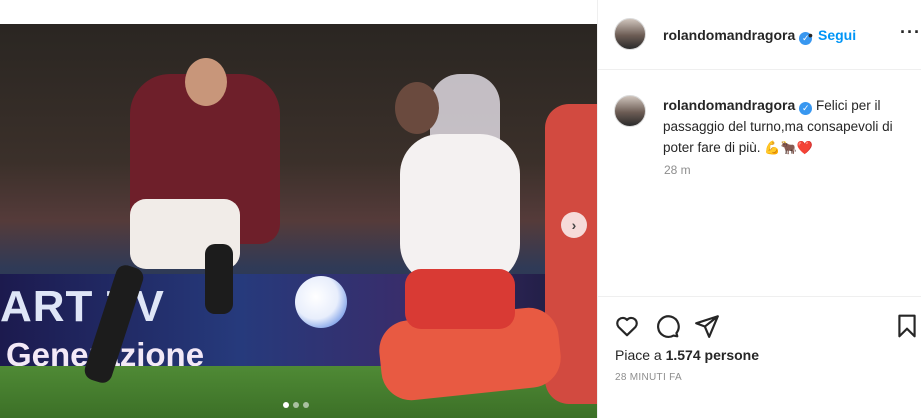 Image resolution: width=921 pixels, height=418 pixels. Describe the element at coordinates (627, 326) in the screenshot. I see `heart-icon` at that location.